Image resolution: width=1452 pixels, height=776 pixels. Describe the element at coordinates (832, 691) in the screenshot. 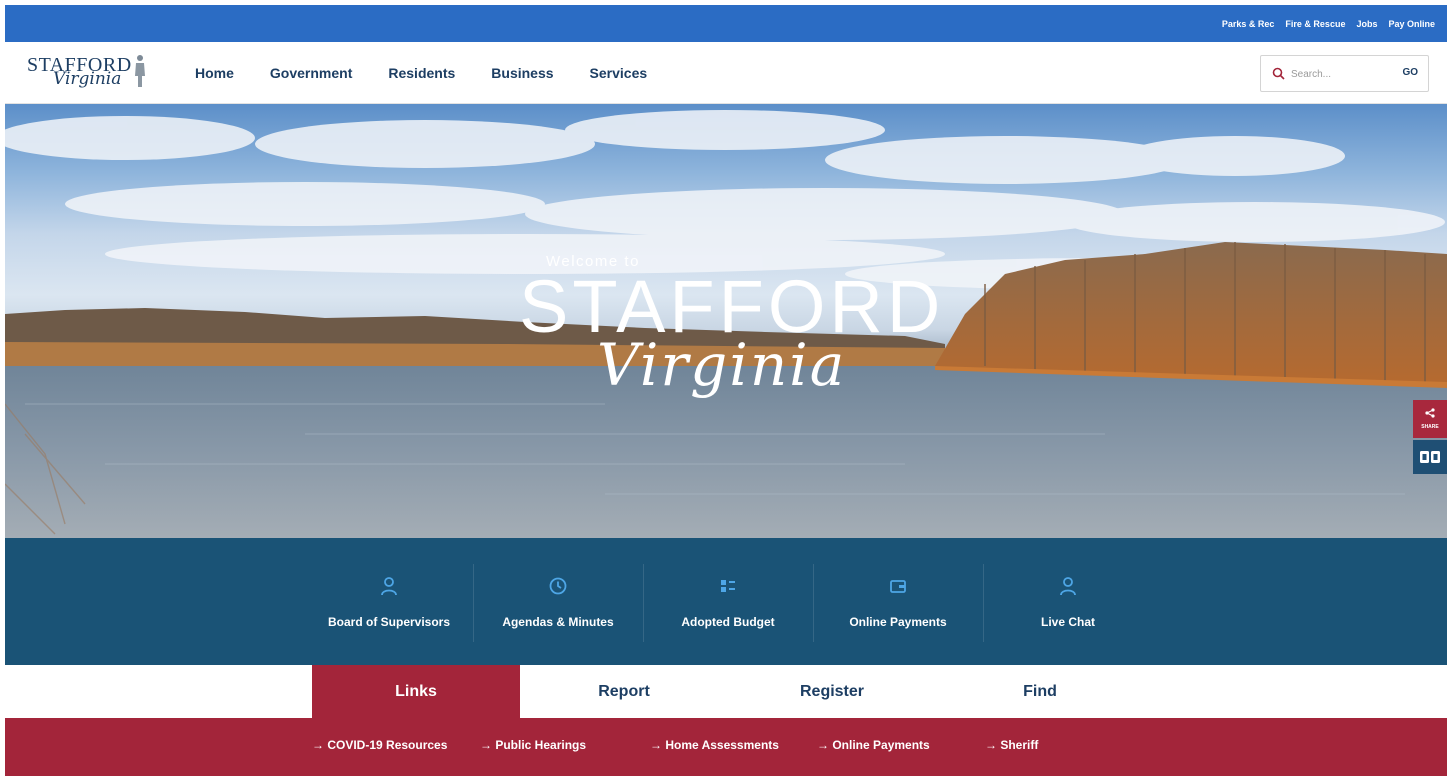

I see `tab-register: Register` at that location.